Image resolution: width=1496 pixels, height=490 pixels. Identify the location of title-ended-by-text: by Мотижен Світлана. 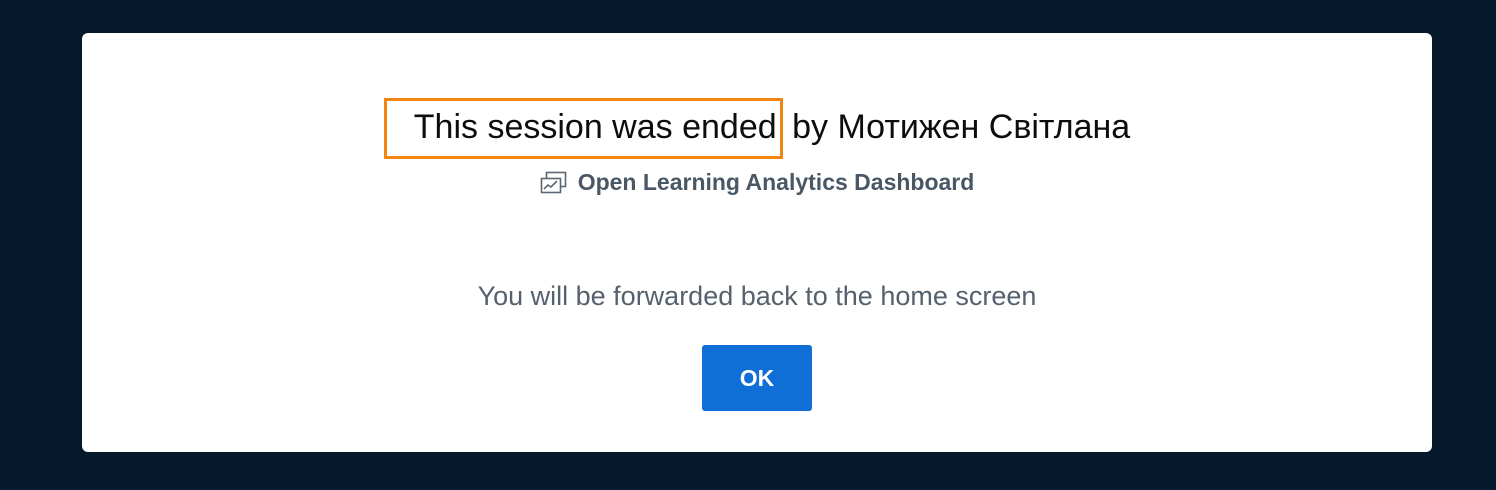
(956, 127).